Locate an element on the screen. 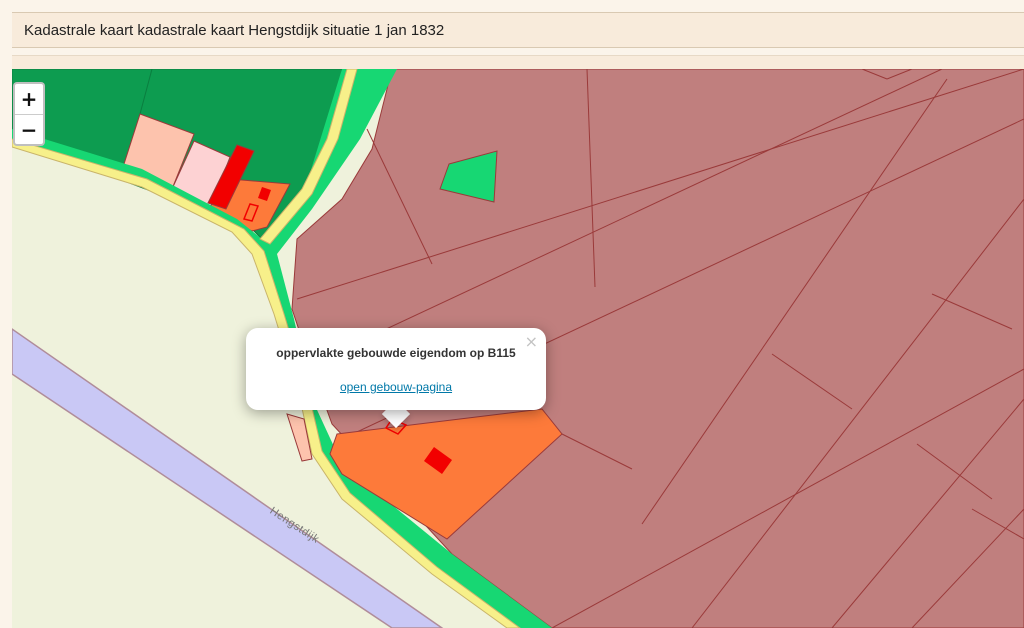 The height and width of the screenshot is (628, 1024). popup-title: oppervlakte gebouwde eigendom op B115 is located at coordinates (396, 353).